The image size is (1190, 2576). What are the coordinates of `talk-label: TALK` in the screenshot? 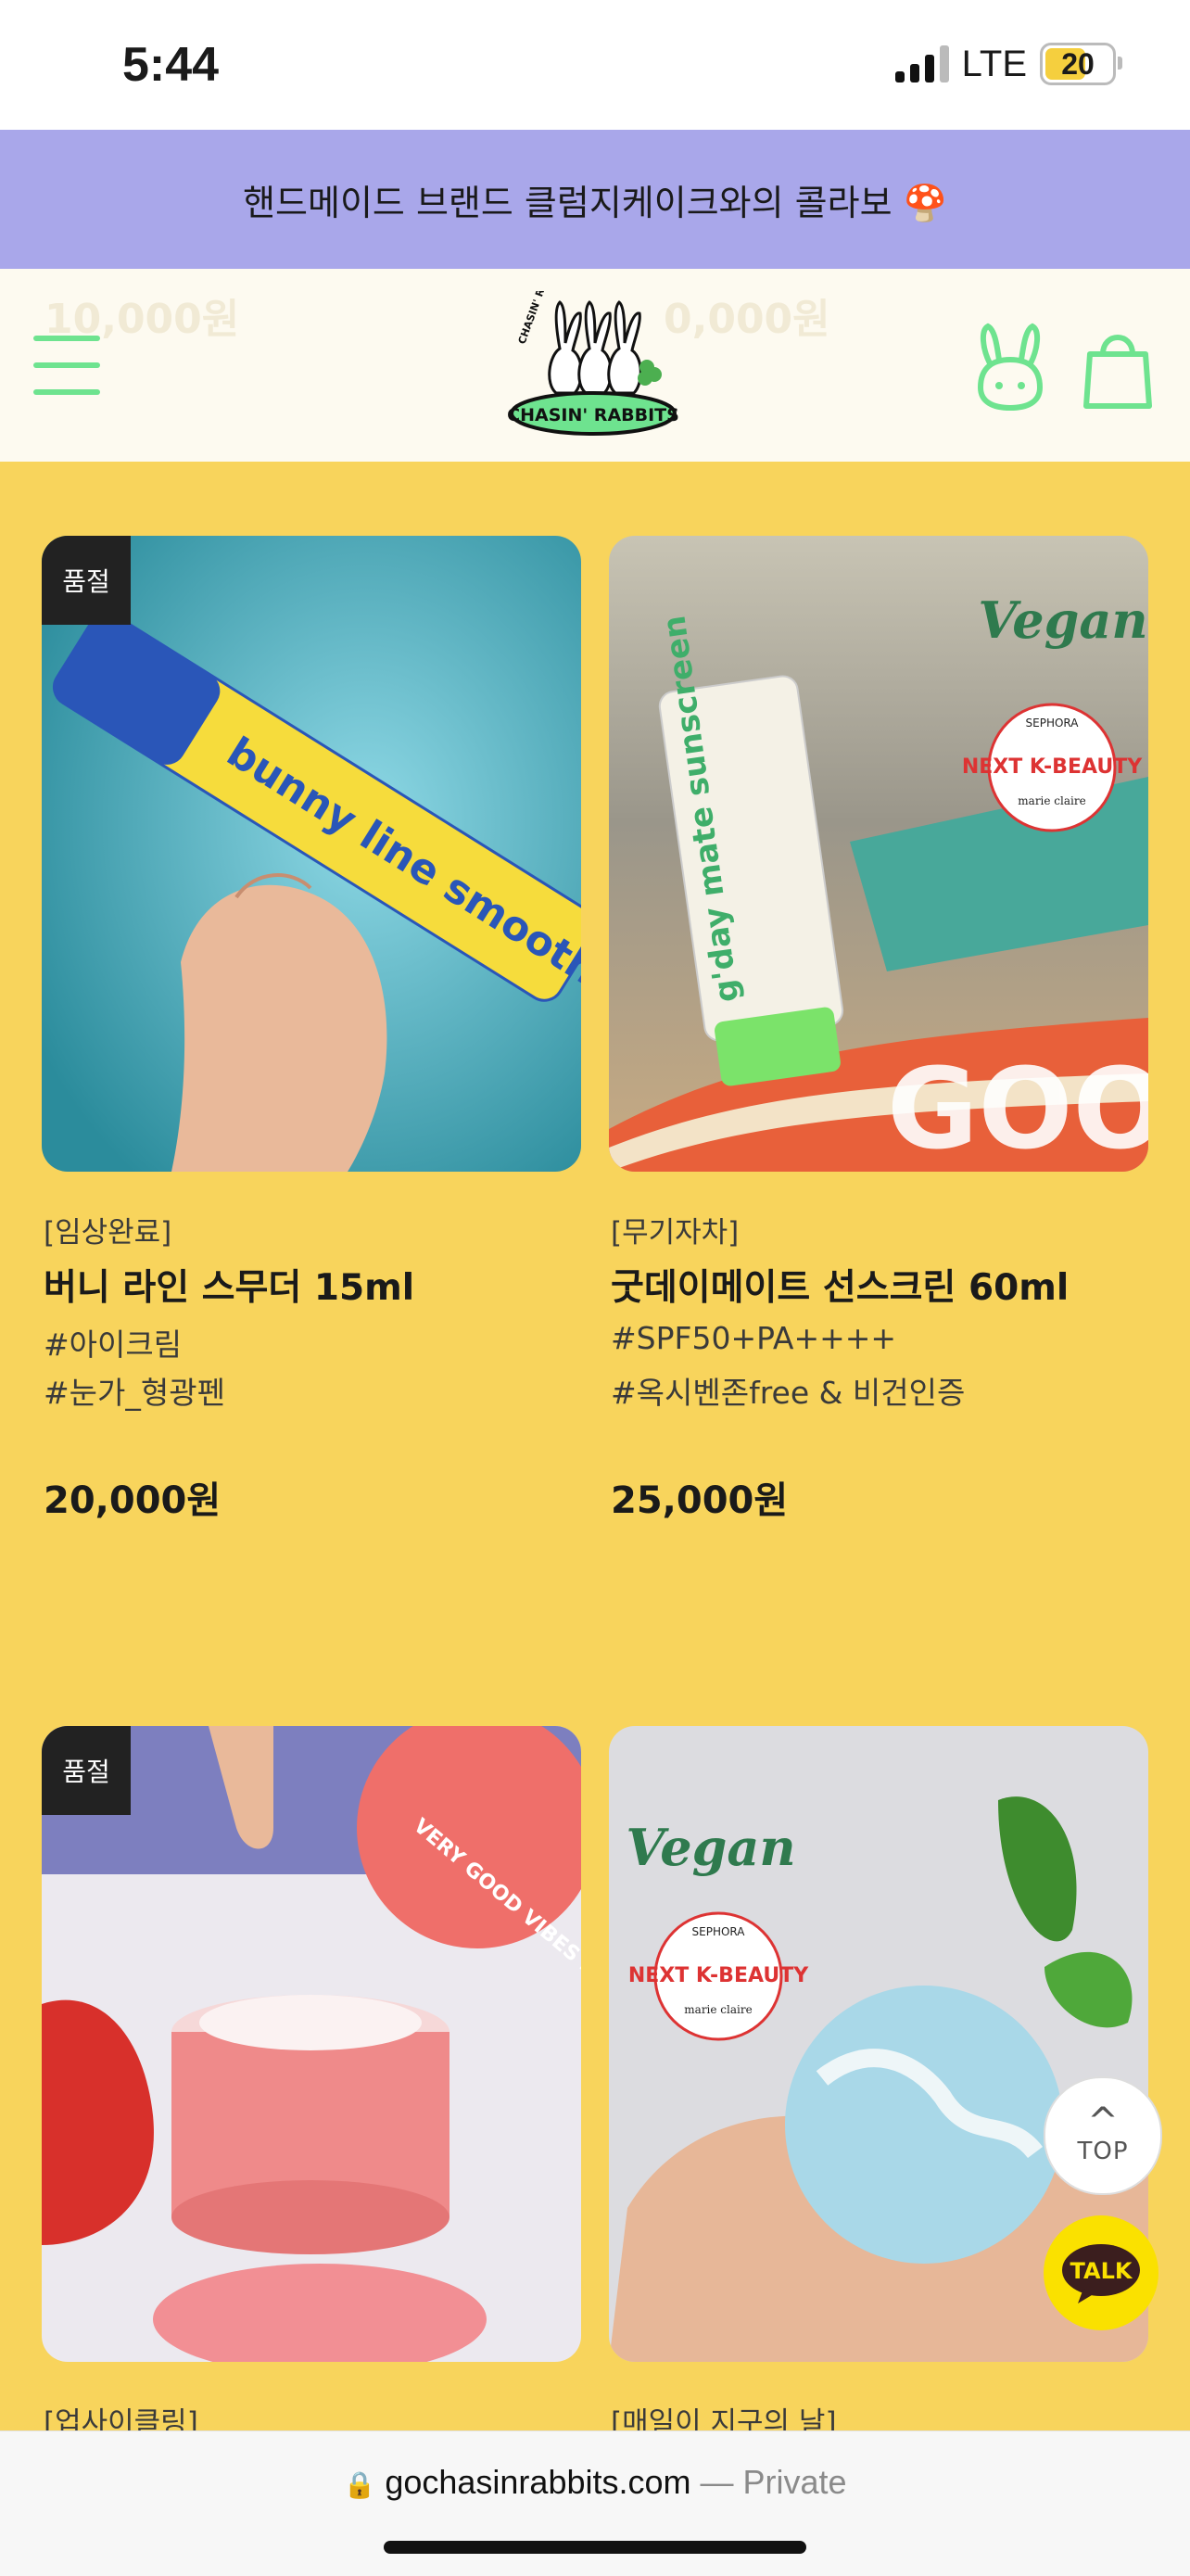 It's located at (1101, 2271).